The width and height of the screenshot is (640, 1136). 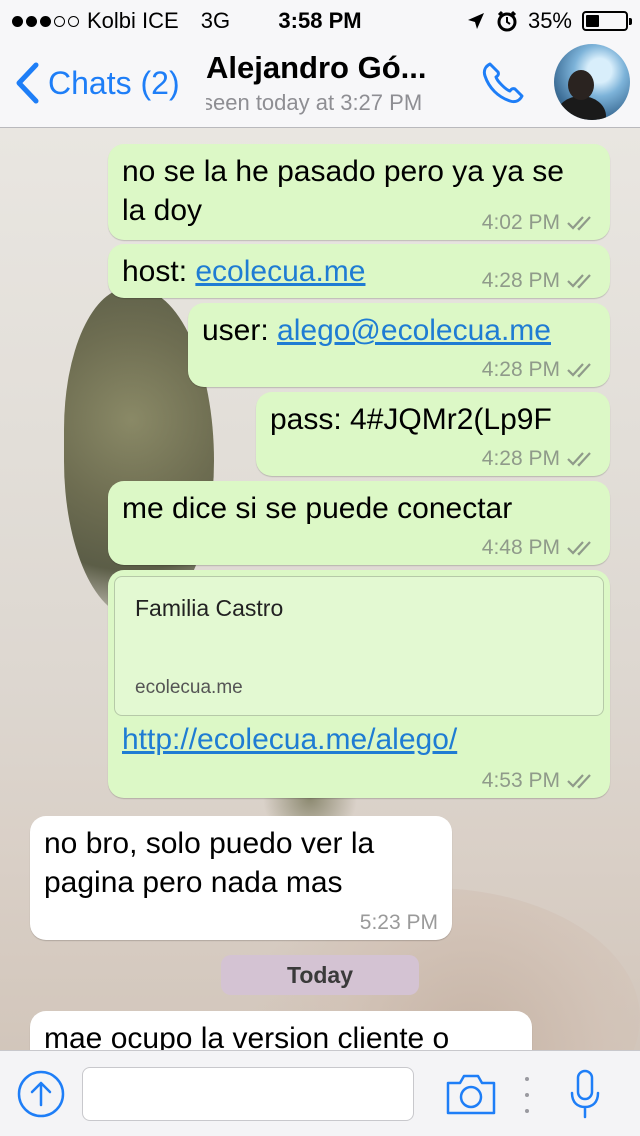 I want to click on link-preview-card: Familia Castro ecolecua.me, so click(x=359, y=646).